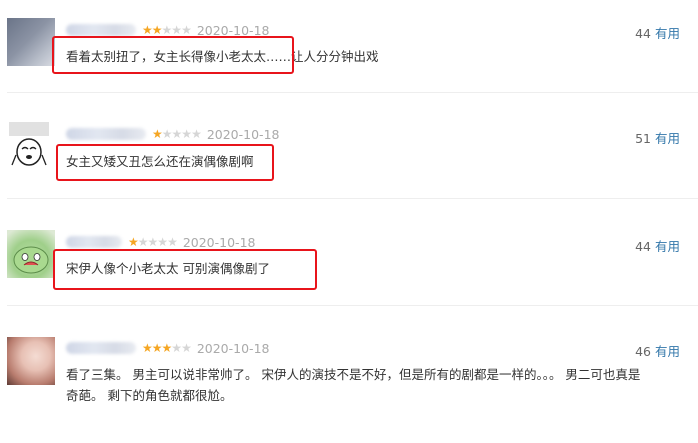  I want to click on meme-face-icon, so click(29, 144).